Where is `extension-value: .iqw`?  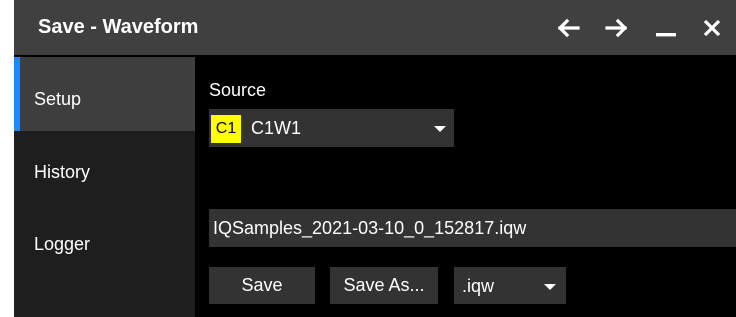
extension-value: .iqw is located at coordinates (478, 286).